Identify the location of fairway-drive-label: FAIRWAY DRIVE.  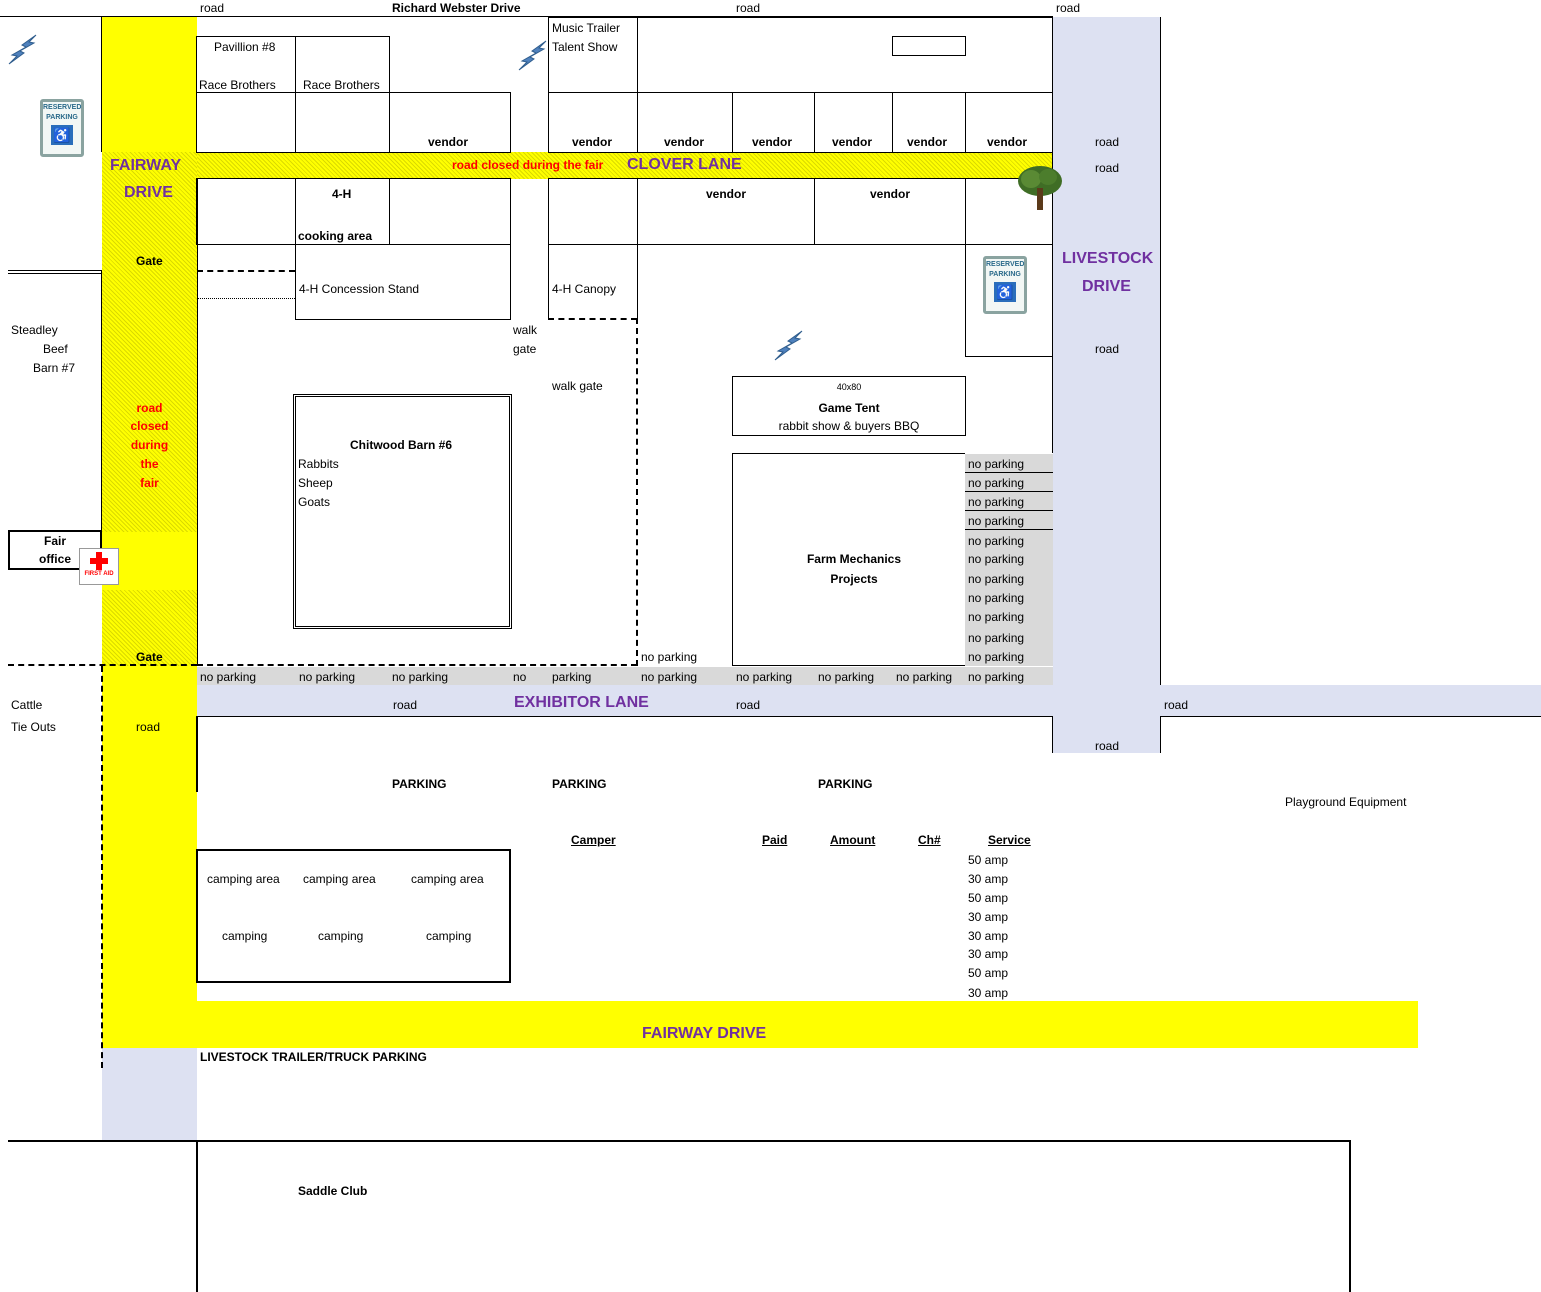
(704, 1033).